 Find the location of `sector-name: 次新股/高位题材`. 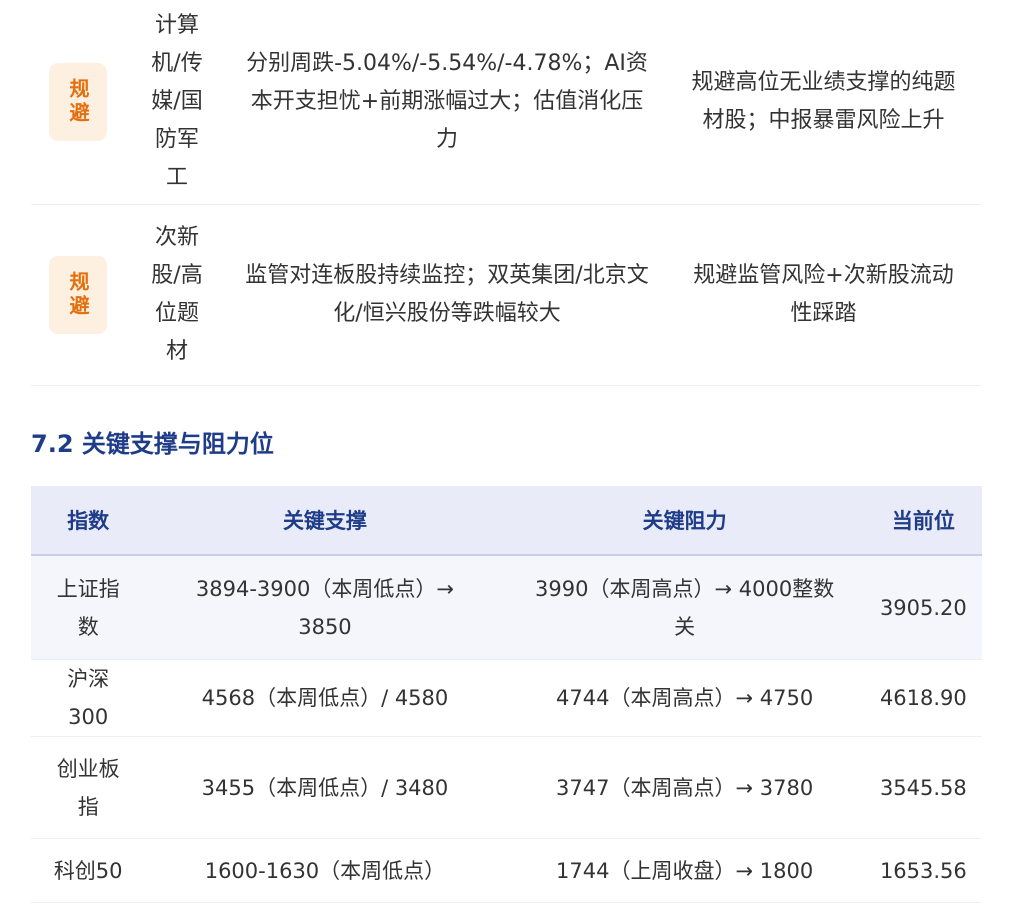

sector-name: 次新股/高位题材 is located at coordinates (177, 294).